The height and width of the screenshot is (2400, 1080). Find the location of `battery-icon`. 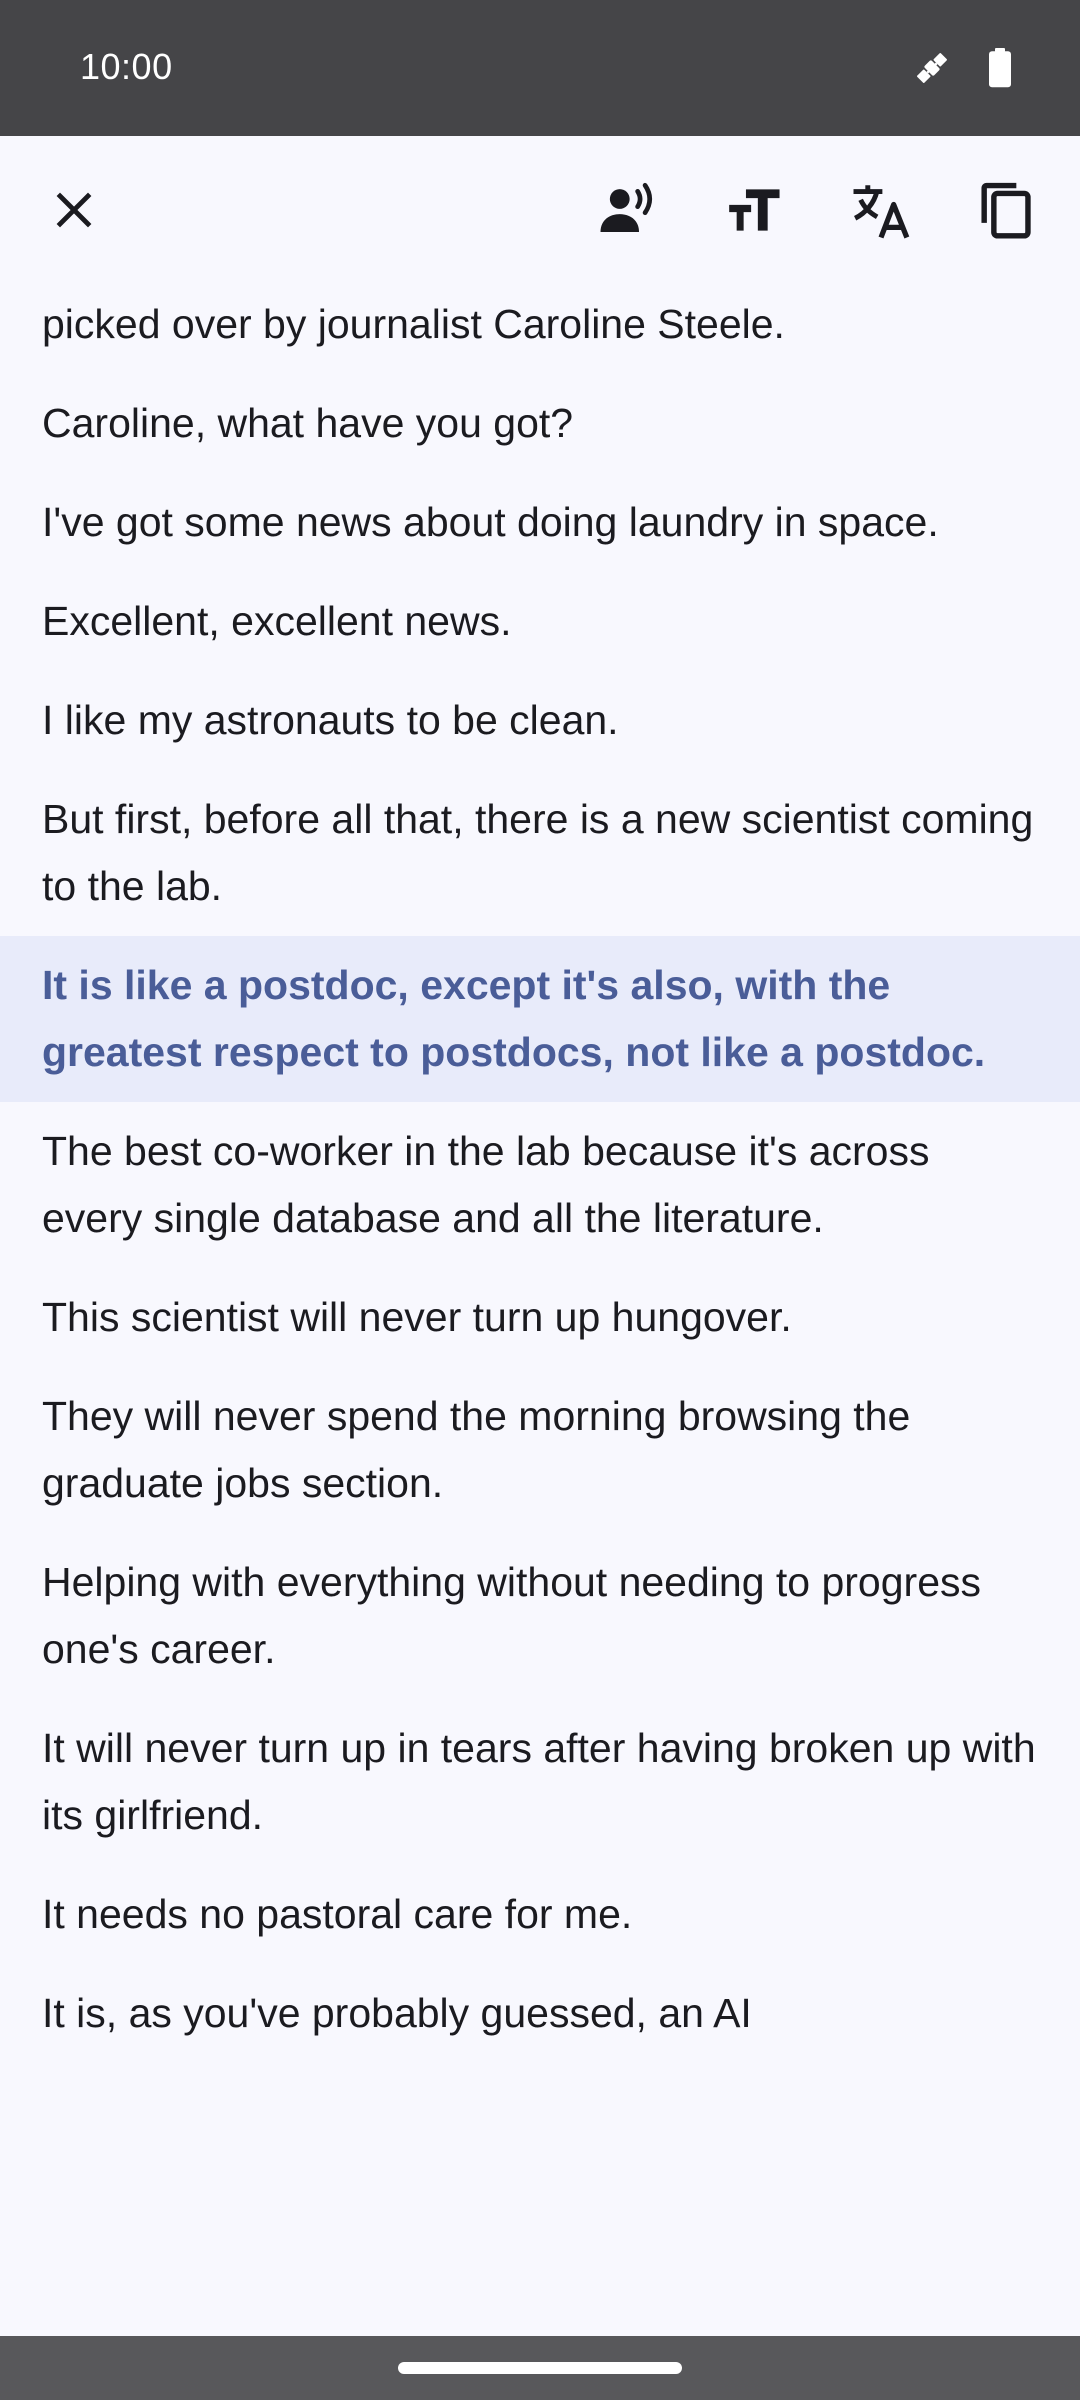

battery-icon is located at coordinates (1000, 68).